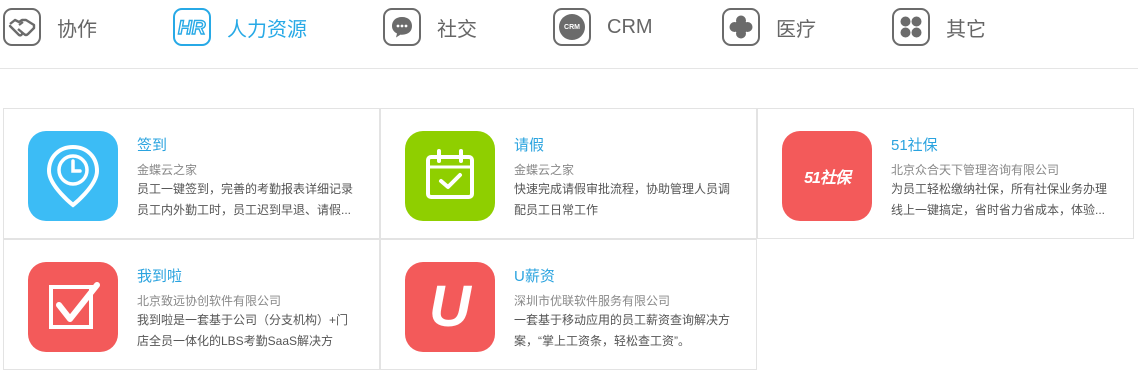 The image size is (1138, 375). I want to click on 51shebao-logo-text: 51社保, so click(827, 178).